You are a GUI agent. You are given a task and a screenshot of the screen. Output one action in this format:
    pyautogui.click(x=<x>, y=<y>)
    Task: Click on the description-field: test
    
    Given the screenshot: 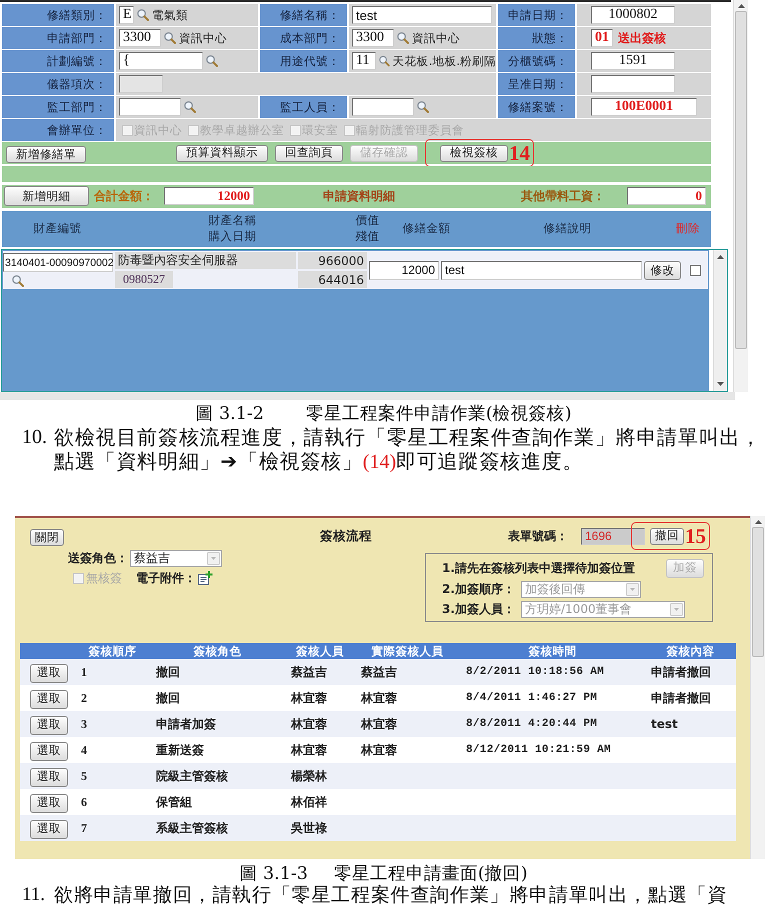 What is the action you would take?
    pyautogui.click(x=541, y=270)
    